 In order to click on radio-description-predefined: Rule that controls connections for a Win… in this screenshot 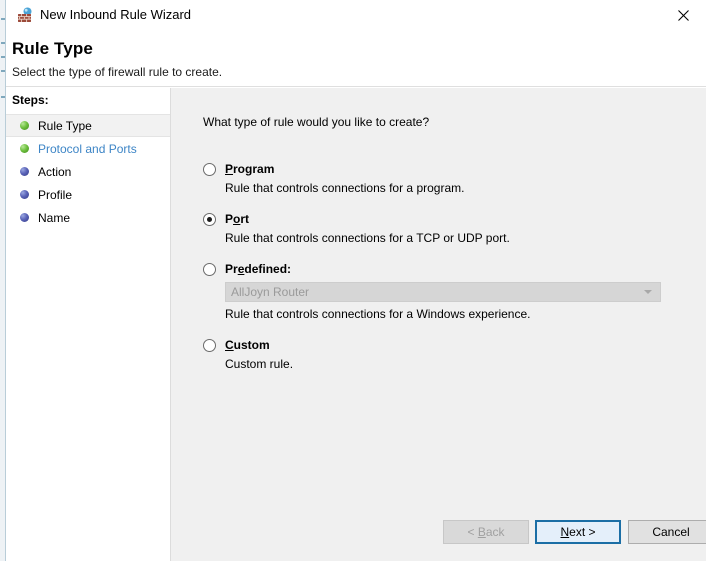, I will do `click(378, 314)`.